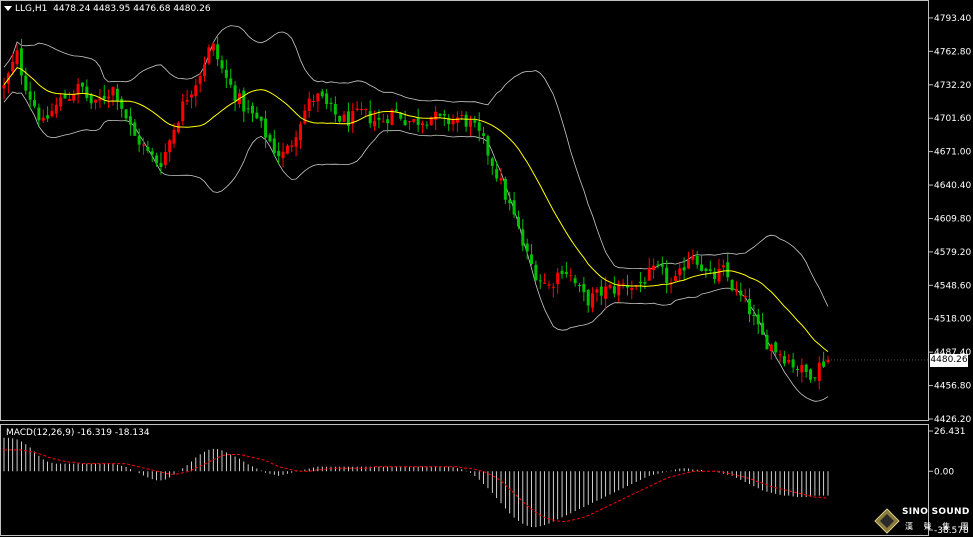 This screenshot has width=973, height=537. I want to click on price-tick-label: 4701.60, so click(952, 119).